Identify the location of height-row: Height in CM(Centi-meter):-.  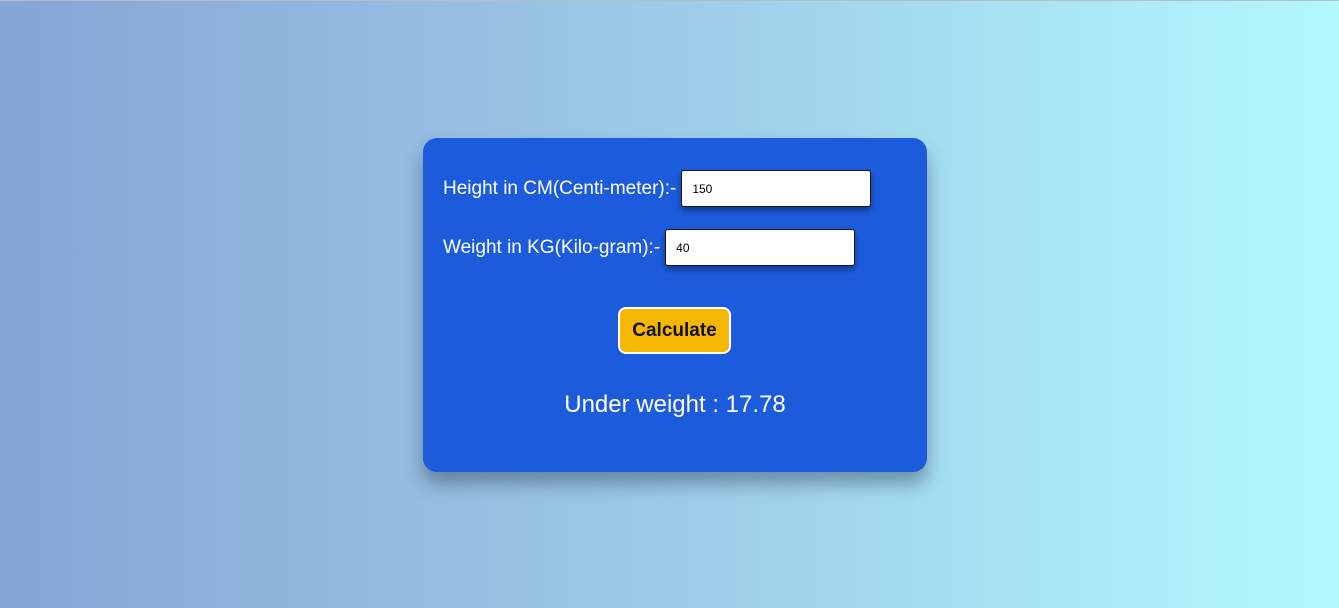
(657, 188).